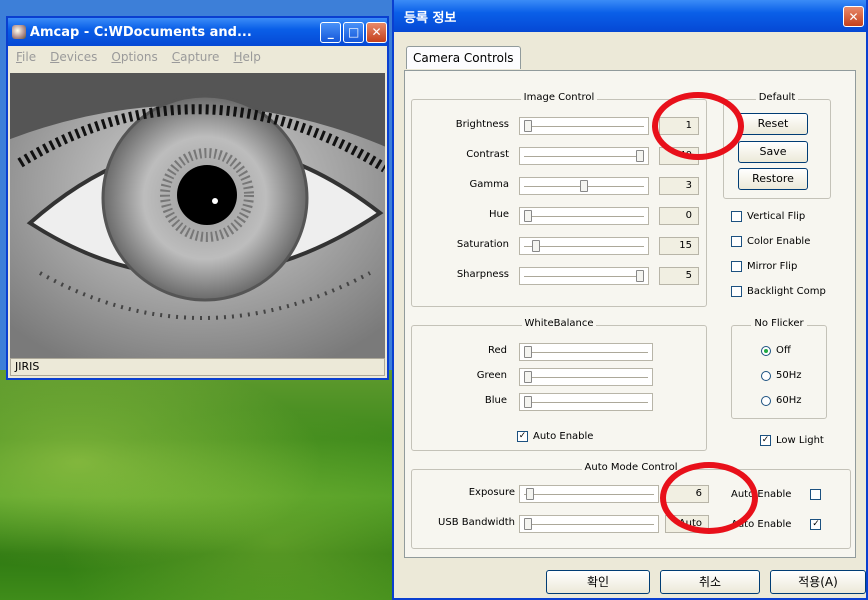 This screenshot has width=868, height=600. Describe the element at coordinates (709, 498) in the screenshot. I see `highlight-circle-exposure` at that location.